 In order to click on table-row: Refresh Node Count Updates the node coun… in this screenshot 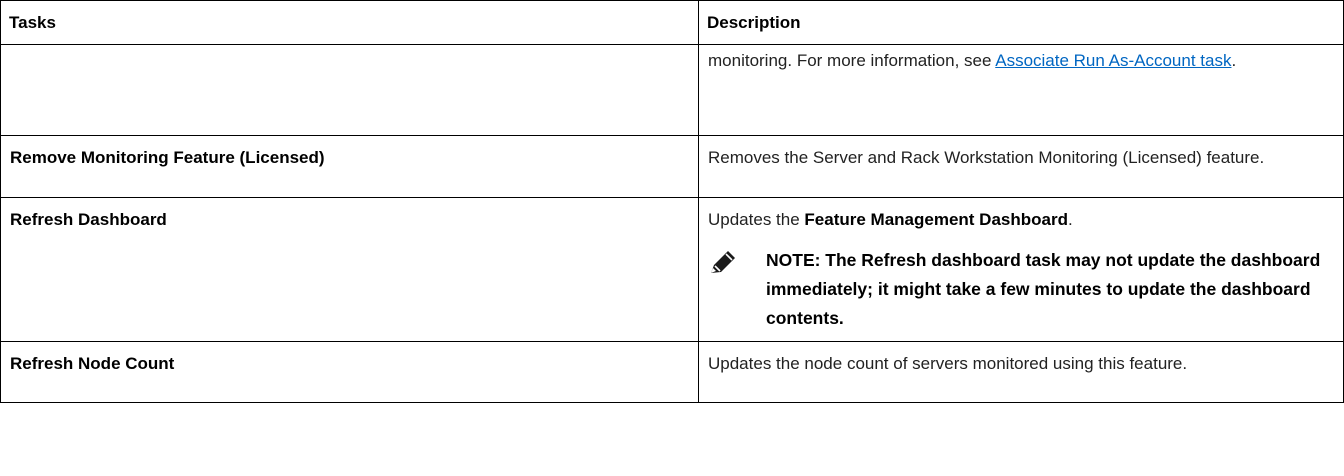, I will do `click(672, 372)`.